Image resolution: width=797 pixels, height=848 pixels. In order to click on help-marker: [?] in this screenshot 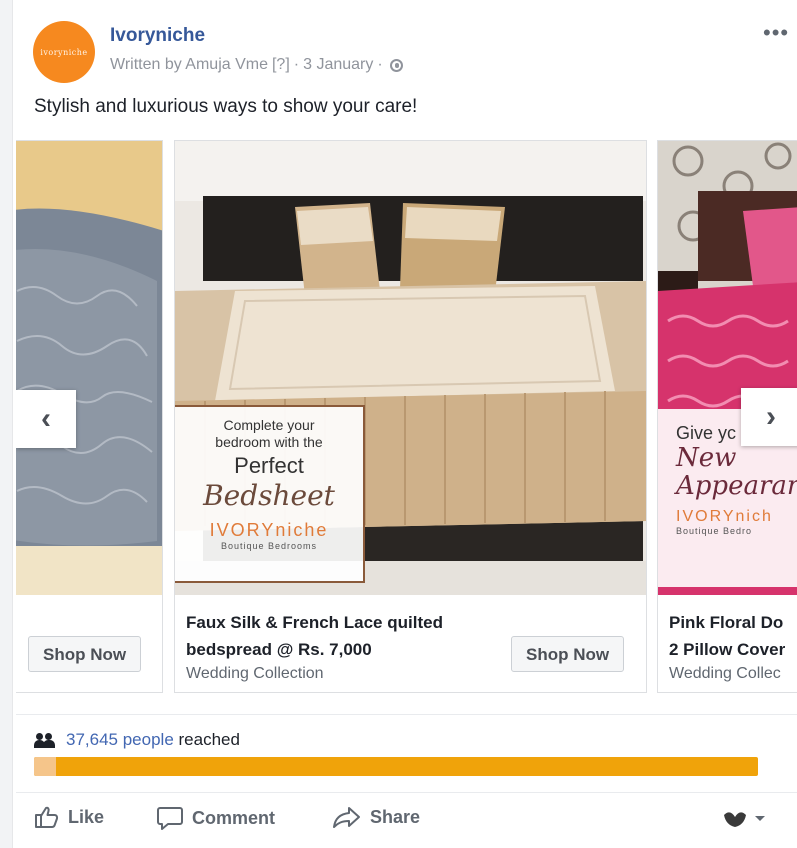, I will do `click(281, 65)`.